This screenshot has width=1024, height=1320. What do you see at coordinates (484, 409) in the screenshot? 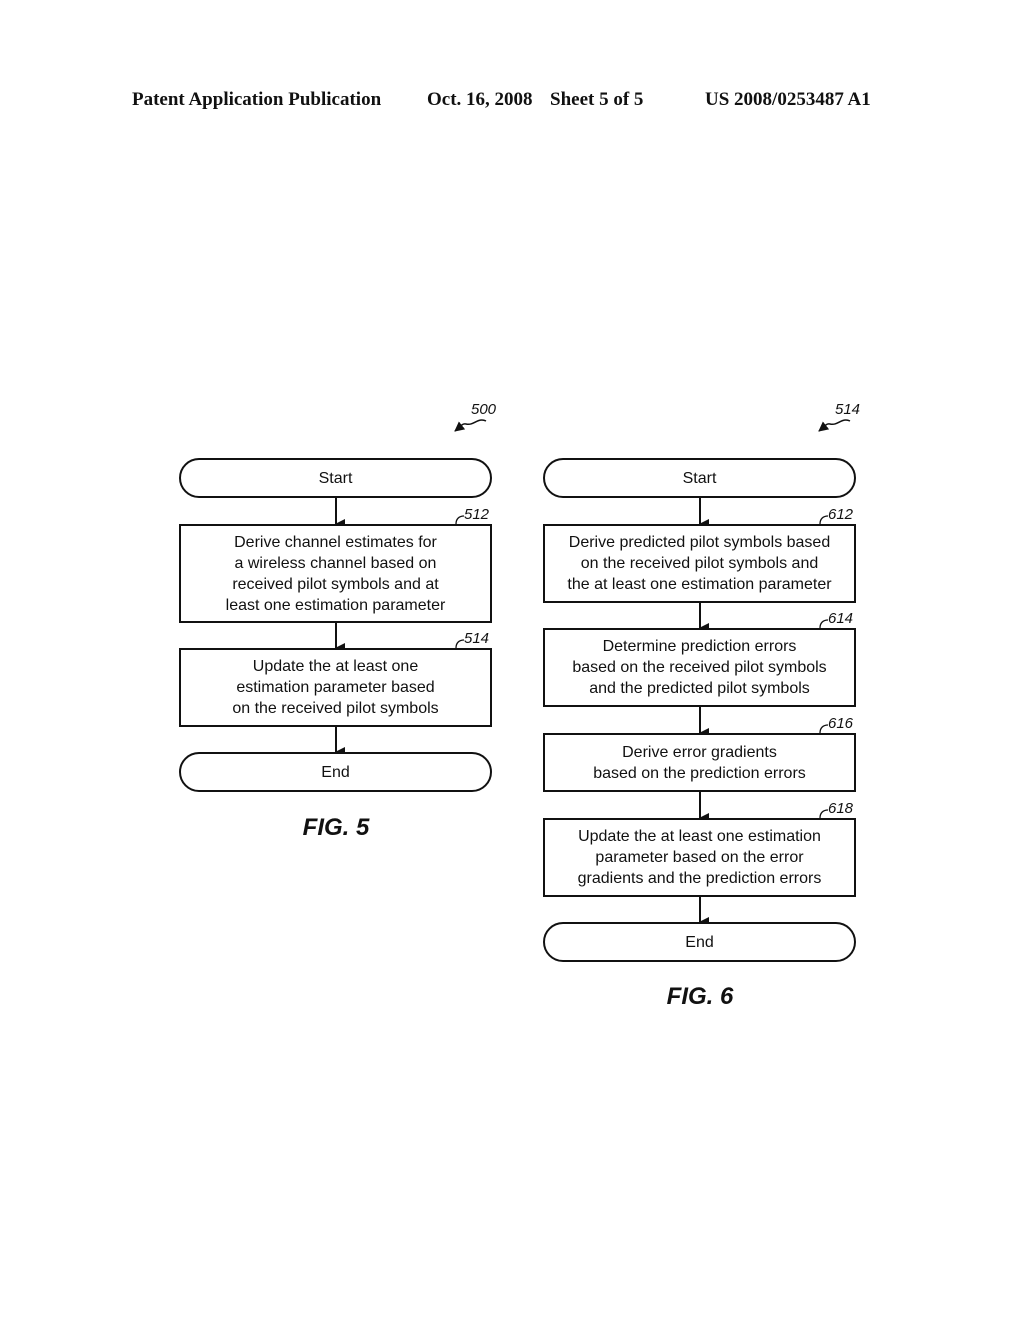
I see `fig5-ref-label: 500` at bounding box center [484, 409].